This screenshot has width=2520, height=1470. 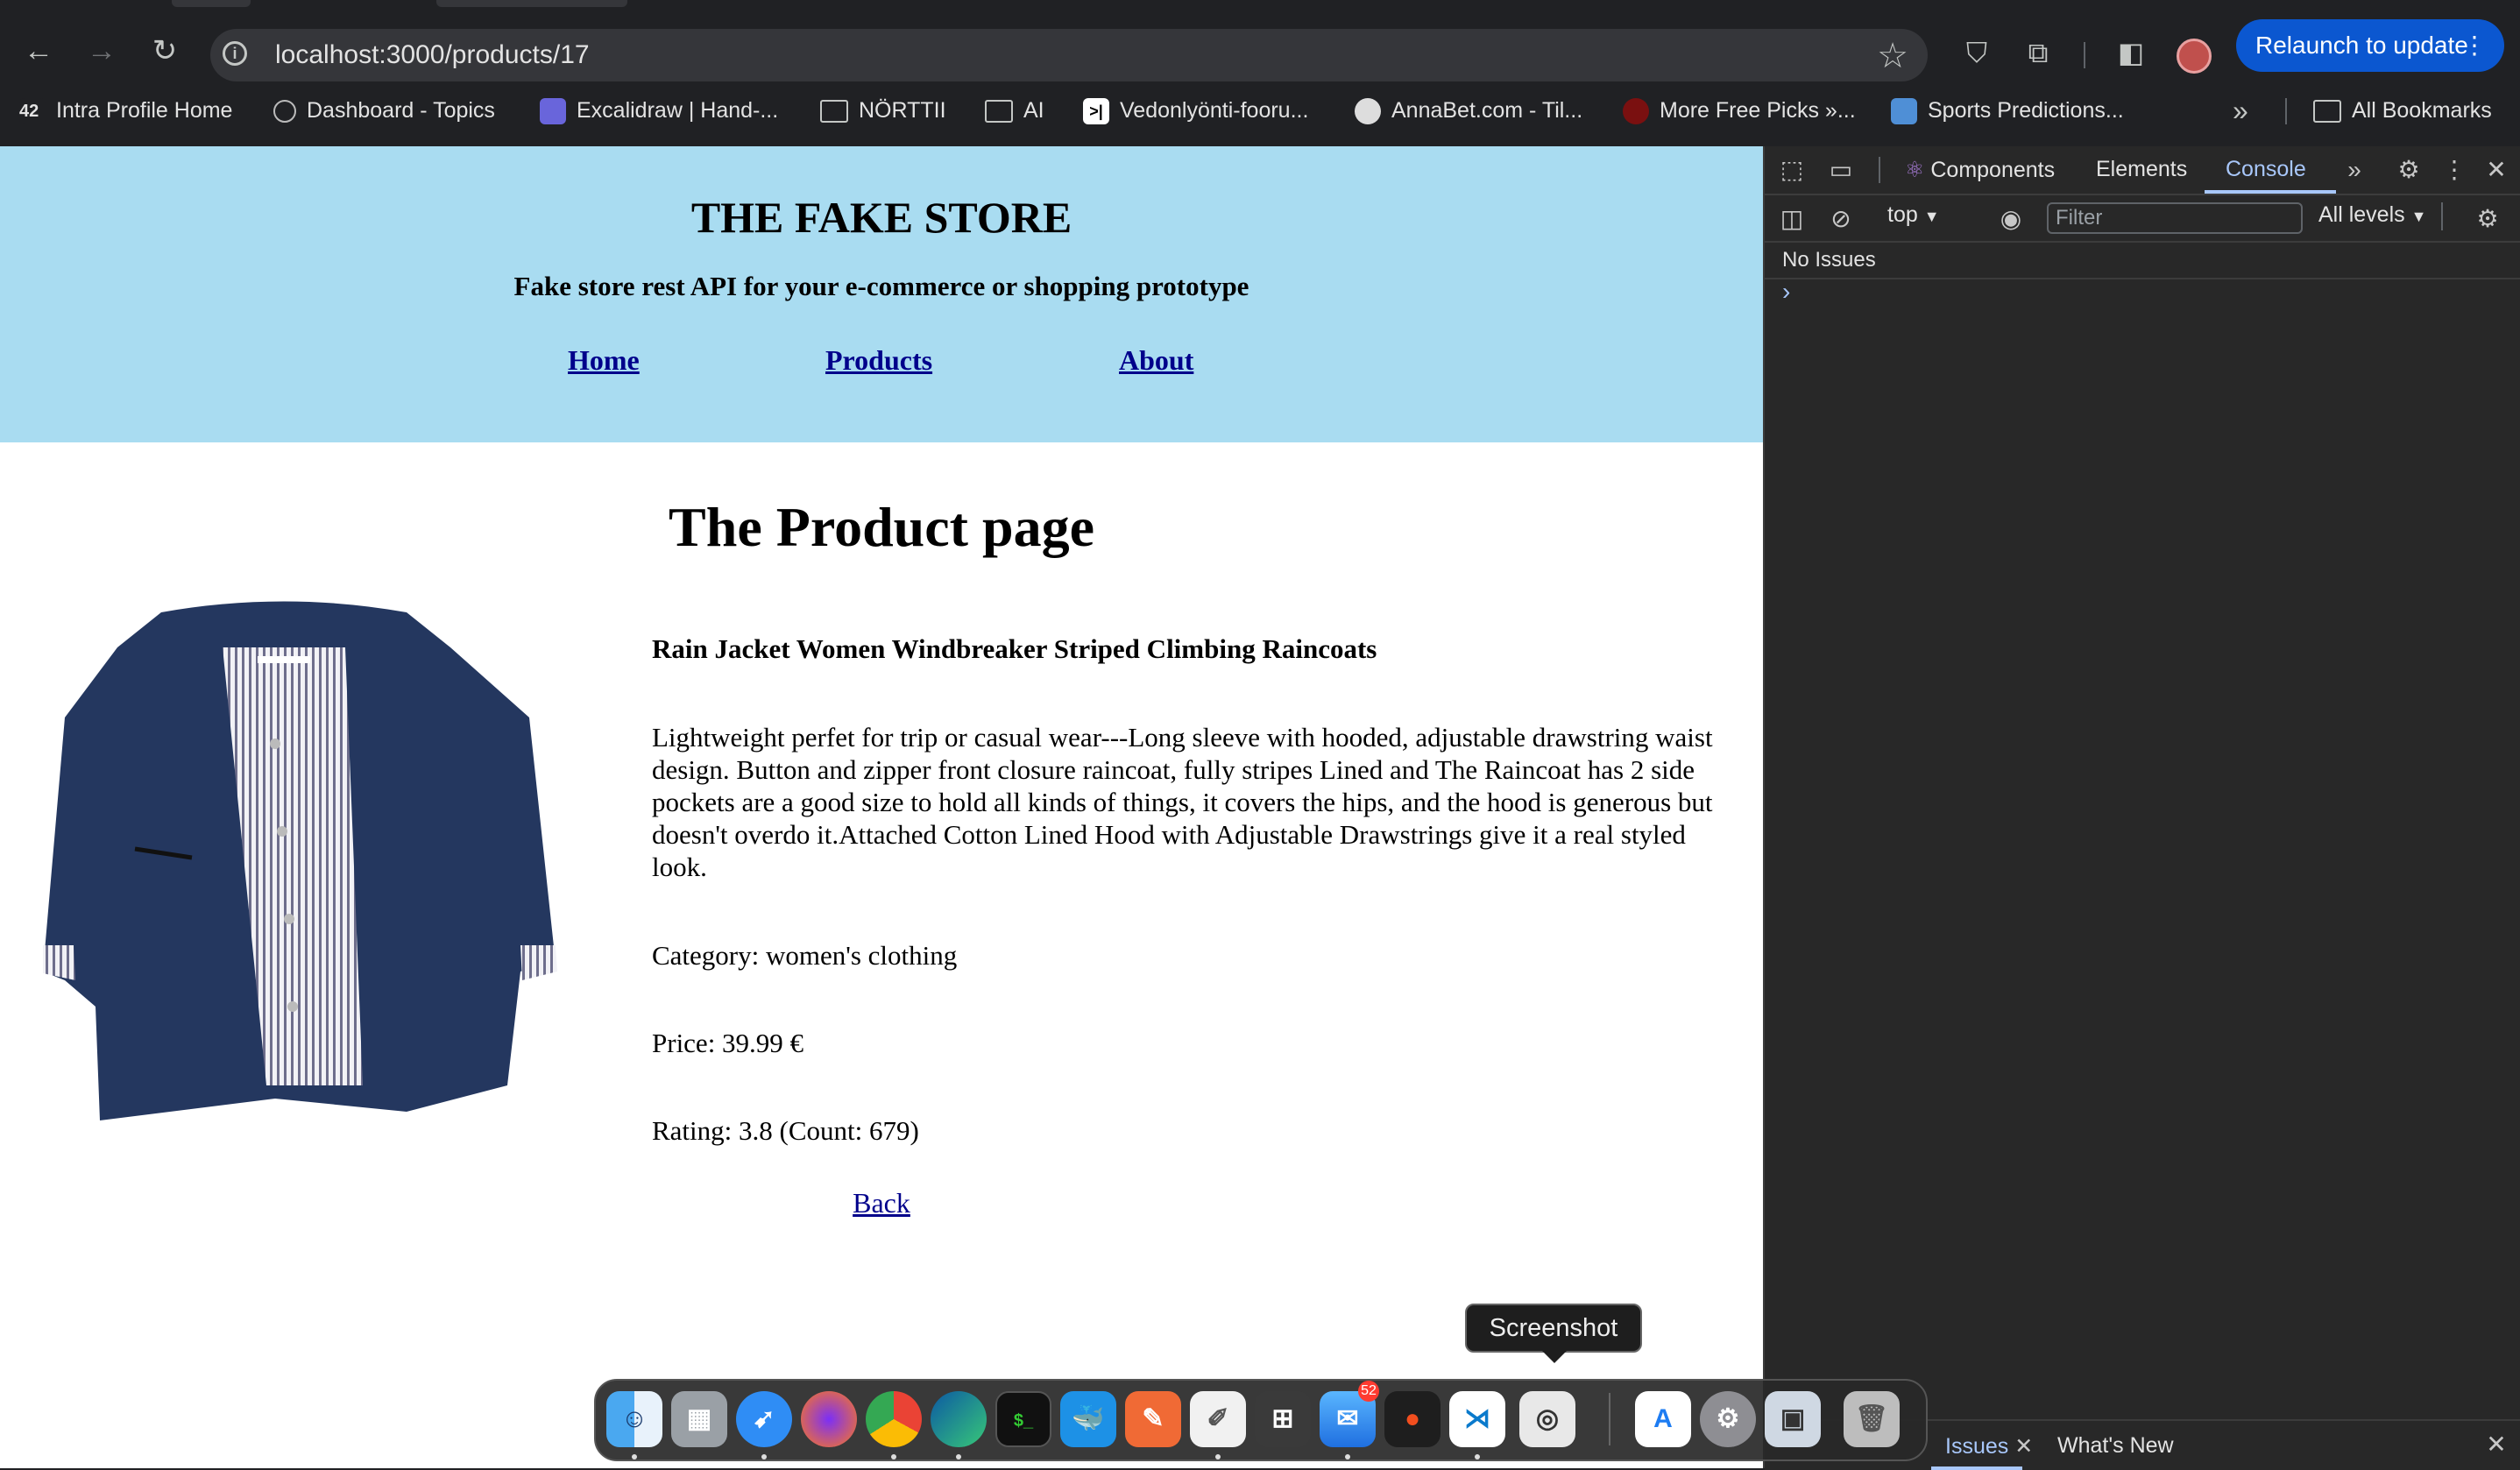 I want to click on macos-dock: ☺ ▦ ➹ $_ 🐳 ✎ ✐ ⊞ ✉ 52 ● ⋊ ◎ A ⚙ ▣ 🗑, so click(x=1261, y=1420).